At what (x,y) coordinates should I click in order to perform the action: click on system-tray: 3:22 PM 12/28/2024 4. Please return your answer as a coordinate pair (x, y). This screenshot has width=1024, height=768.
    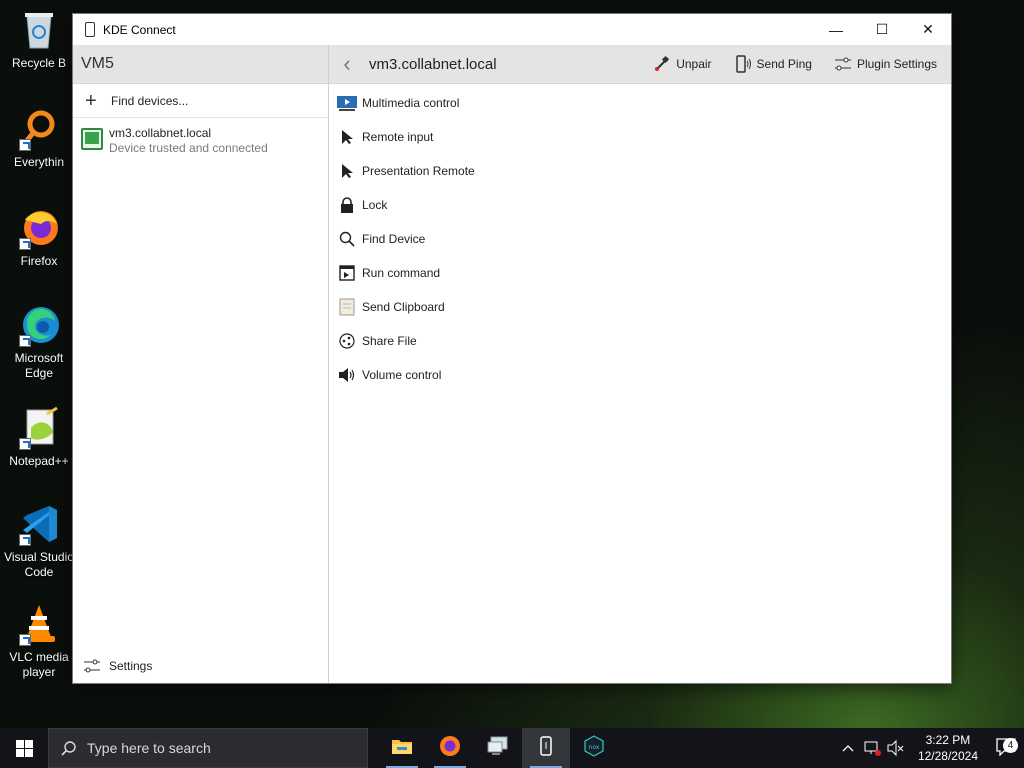
    Looking at the image, I should click on (930, 748).